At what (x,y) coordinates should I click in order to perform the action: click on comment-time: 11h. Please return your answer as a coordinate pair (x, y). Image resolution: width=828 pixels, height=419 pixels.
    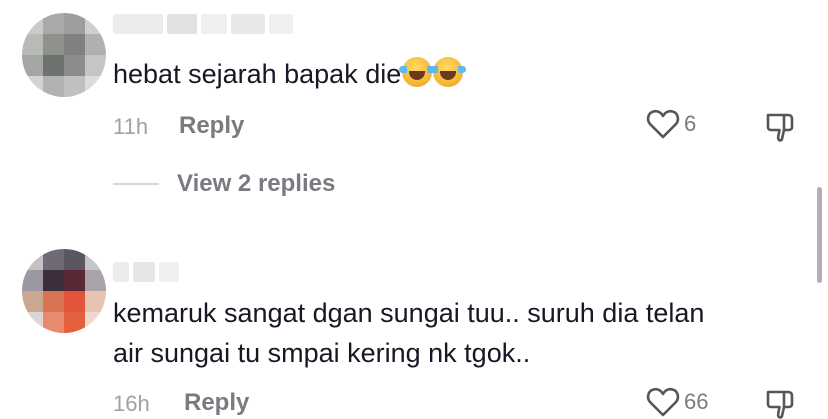
    Looking at the image, I should click on (131, 126).